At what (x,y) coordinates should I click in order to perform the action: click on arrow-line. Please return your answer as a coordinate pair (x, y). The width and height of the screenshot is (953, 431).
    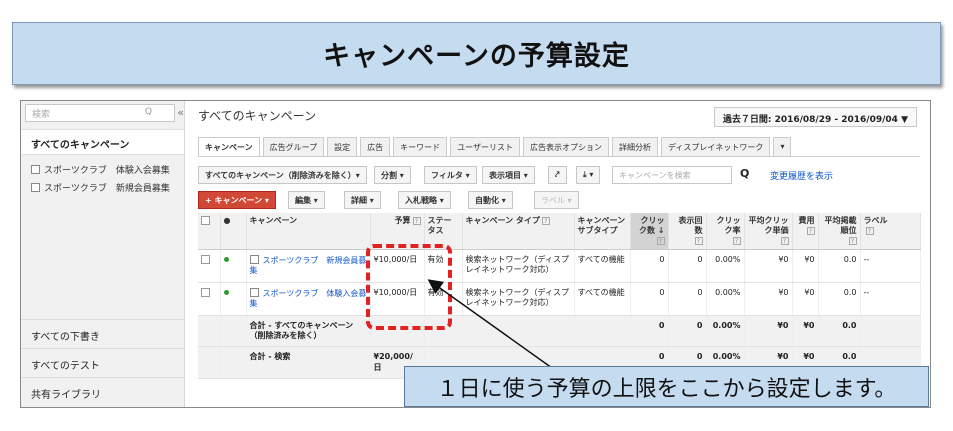
    Looking at the image, I should click on (490, 324).